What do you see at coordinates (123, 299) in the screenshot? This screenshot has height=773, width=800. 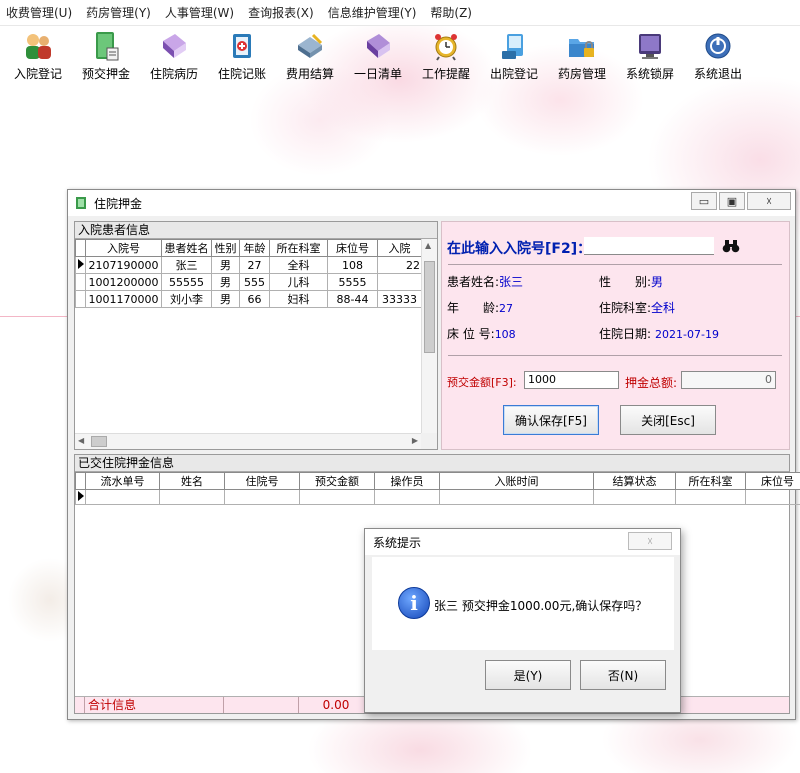 I see `cell: 1001170000` at bounding box center [123, 299].